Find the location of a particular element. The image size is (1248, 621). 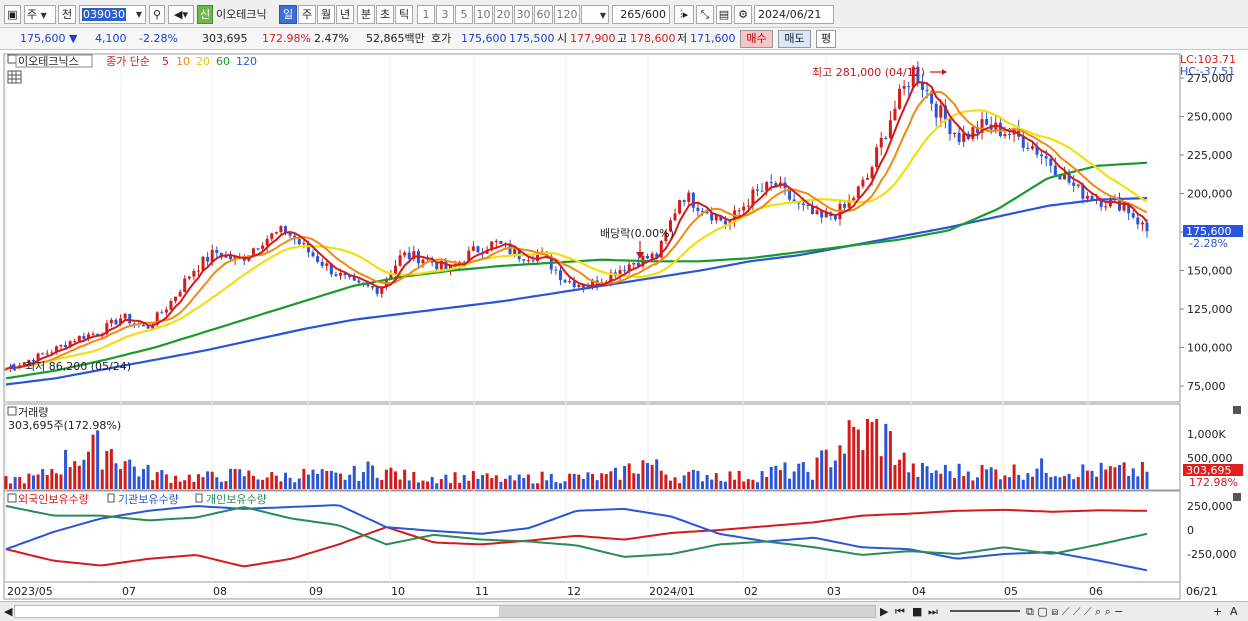

minute-1: 1 is located at coordinates (426, 14).